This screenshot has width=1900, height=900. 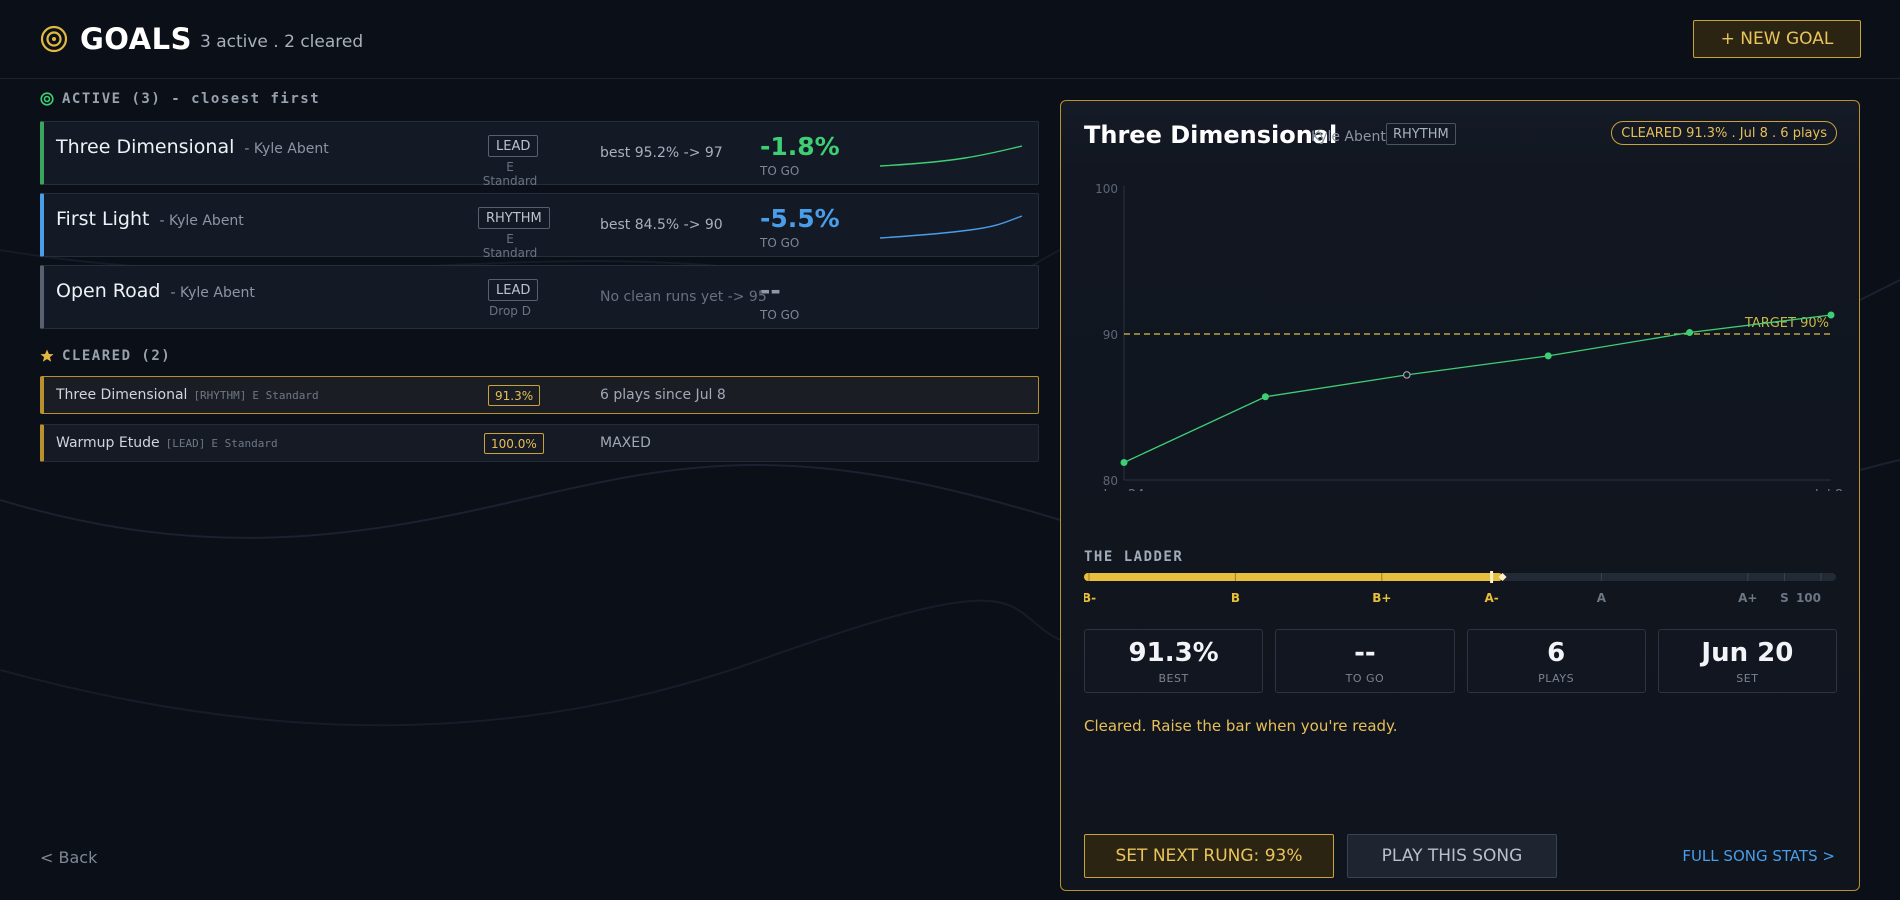 What do you see at coordinates (663, 395) in the screenshot?
I see `cleared-note: 6 plays since Jul 8` at bounding box center [663, 395].